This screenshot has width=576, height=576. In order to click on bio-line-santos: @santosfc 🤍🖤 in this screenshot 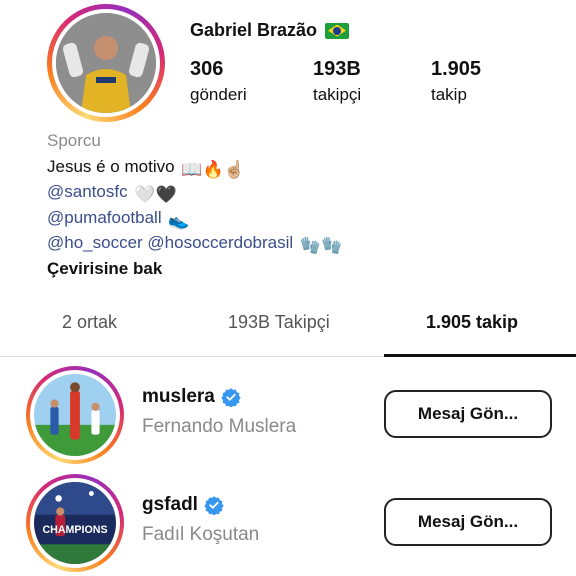, I will do `click(297, 192)`.